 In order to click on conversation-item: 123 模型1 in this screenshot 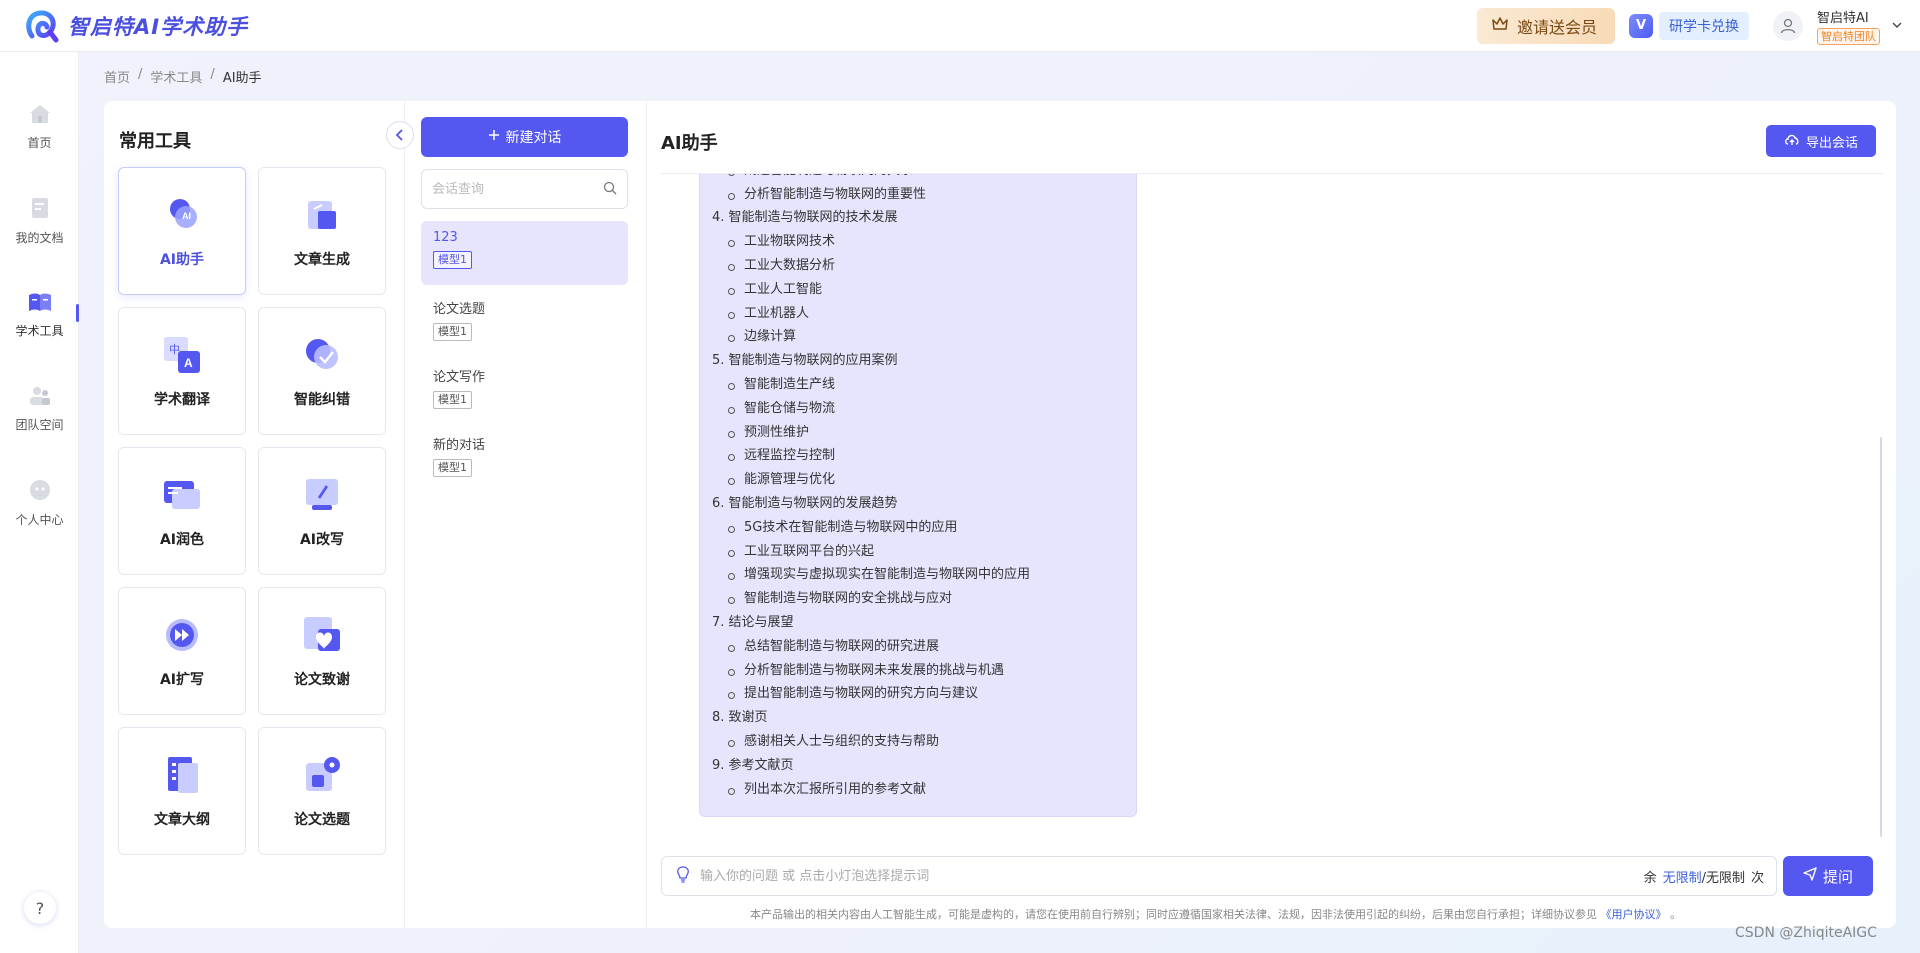, I will do `click(524, 253)`.